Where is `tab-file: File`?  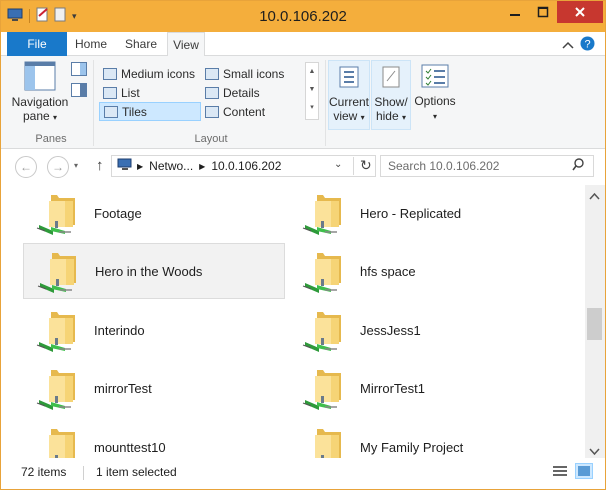
tab-file: File is located at coordinates (37, 44).